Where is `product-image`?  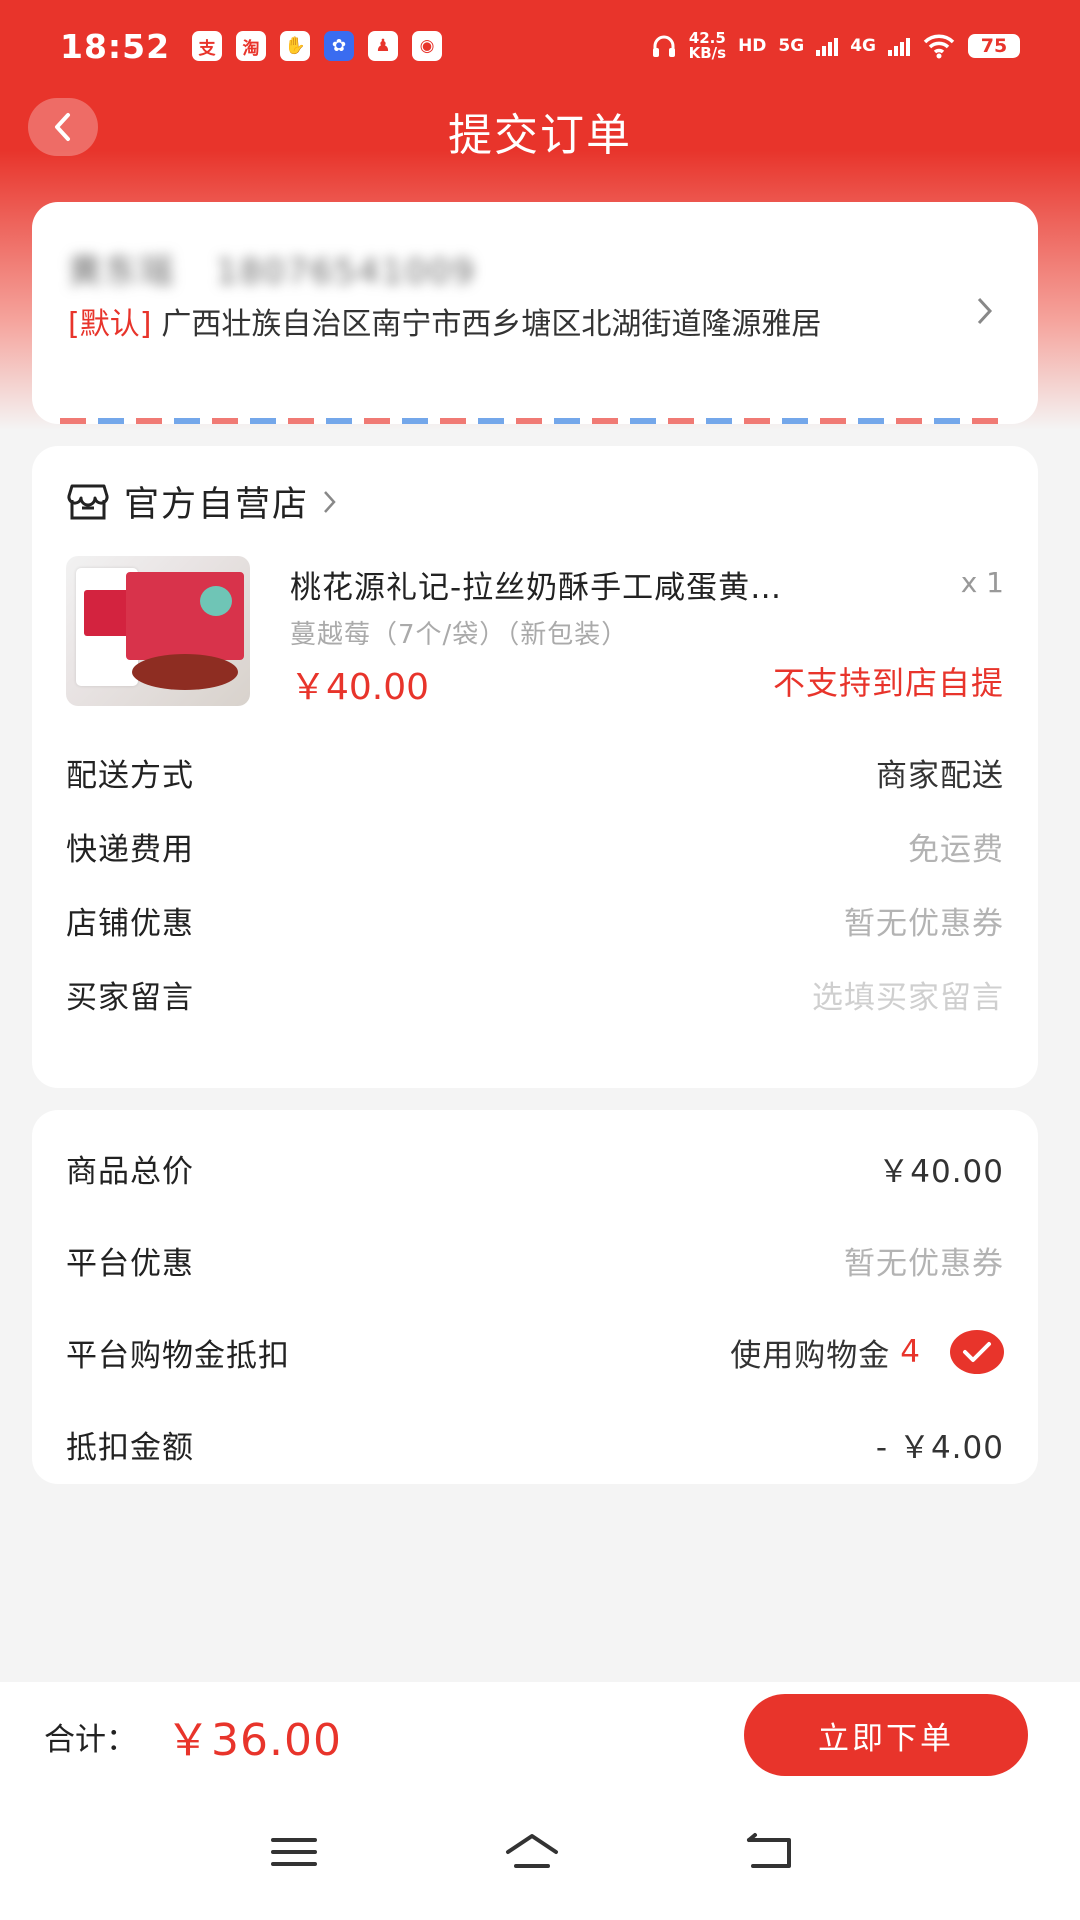 product-image is located at coordinates (158, 631).